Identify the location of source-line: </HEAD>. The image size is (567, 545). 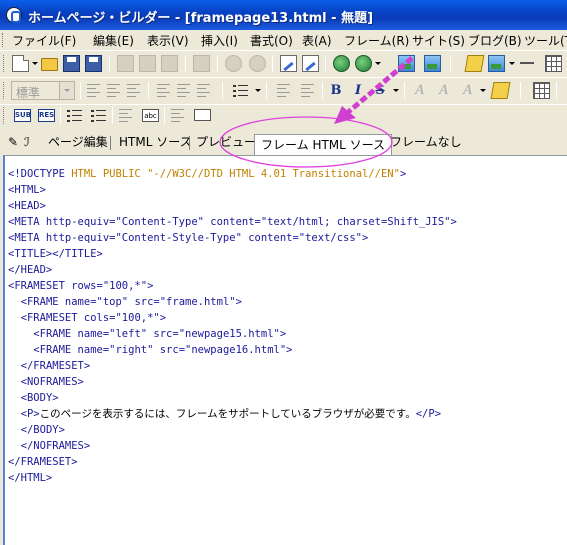
(232, 270).